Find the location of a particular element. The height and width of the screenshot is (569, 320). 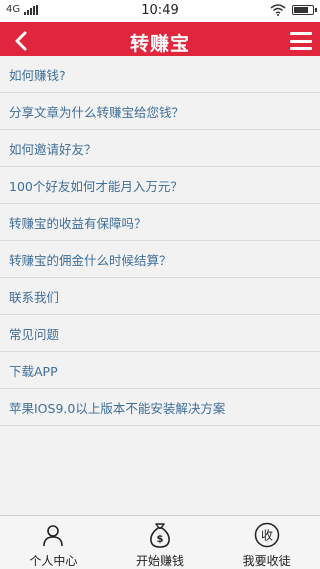

faq-item-contact-us: 联系我们 is located at coordinates (160, 296).